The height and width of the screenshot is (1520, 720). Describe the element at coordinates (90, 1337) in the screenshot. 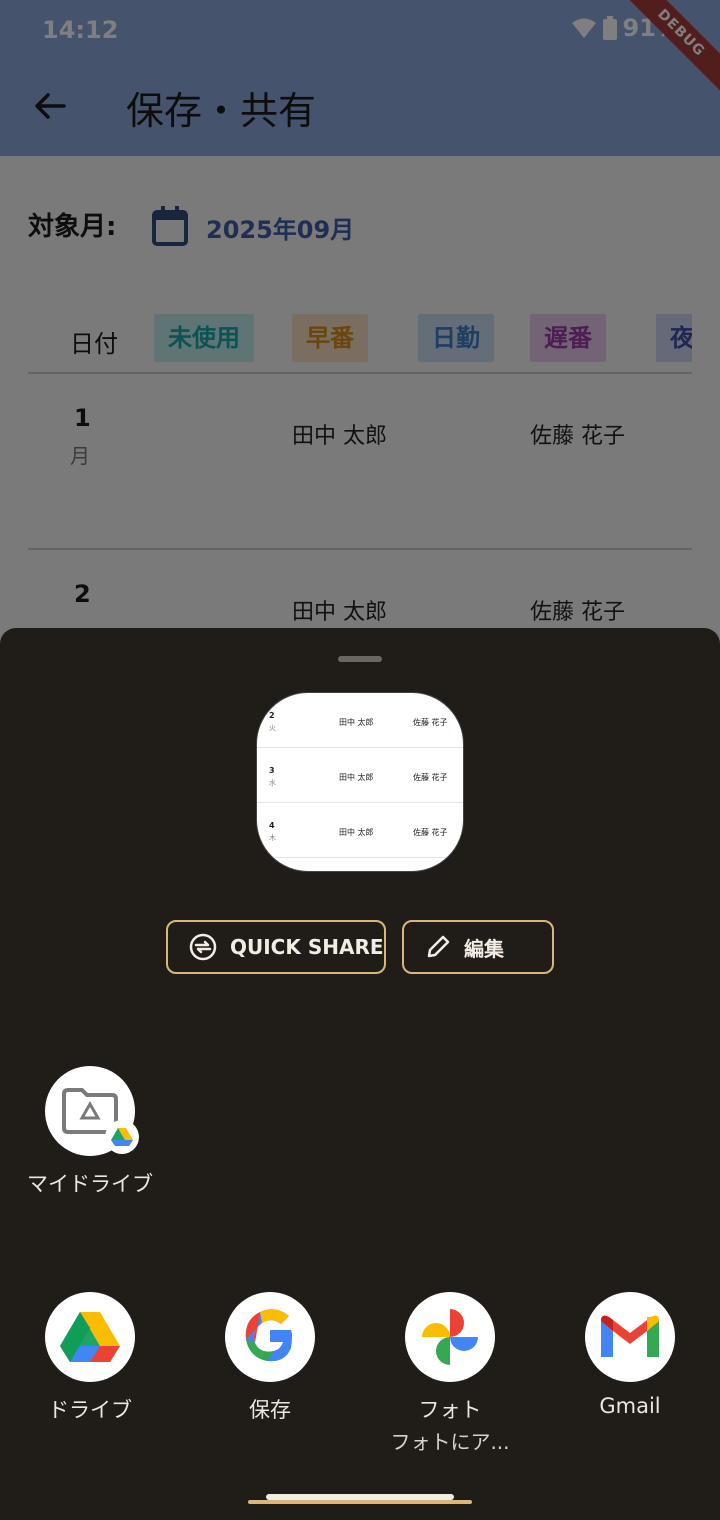

I see `google-drive-icon` at that location.